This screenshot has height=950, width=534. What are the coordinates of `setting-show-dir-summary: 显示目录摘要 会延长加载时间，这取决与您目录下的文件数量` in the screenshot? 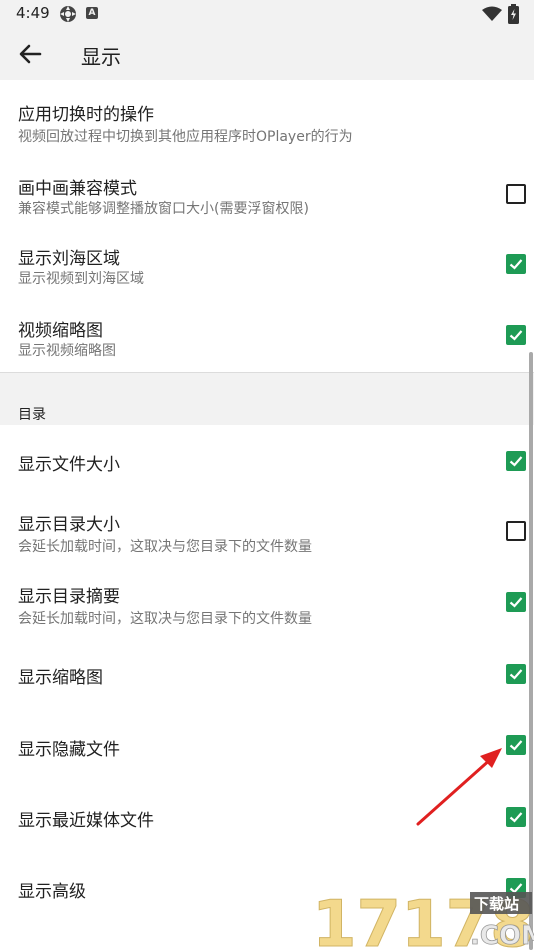 It's located at (267, 602).